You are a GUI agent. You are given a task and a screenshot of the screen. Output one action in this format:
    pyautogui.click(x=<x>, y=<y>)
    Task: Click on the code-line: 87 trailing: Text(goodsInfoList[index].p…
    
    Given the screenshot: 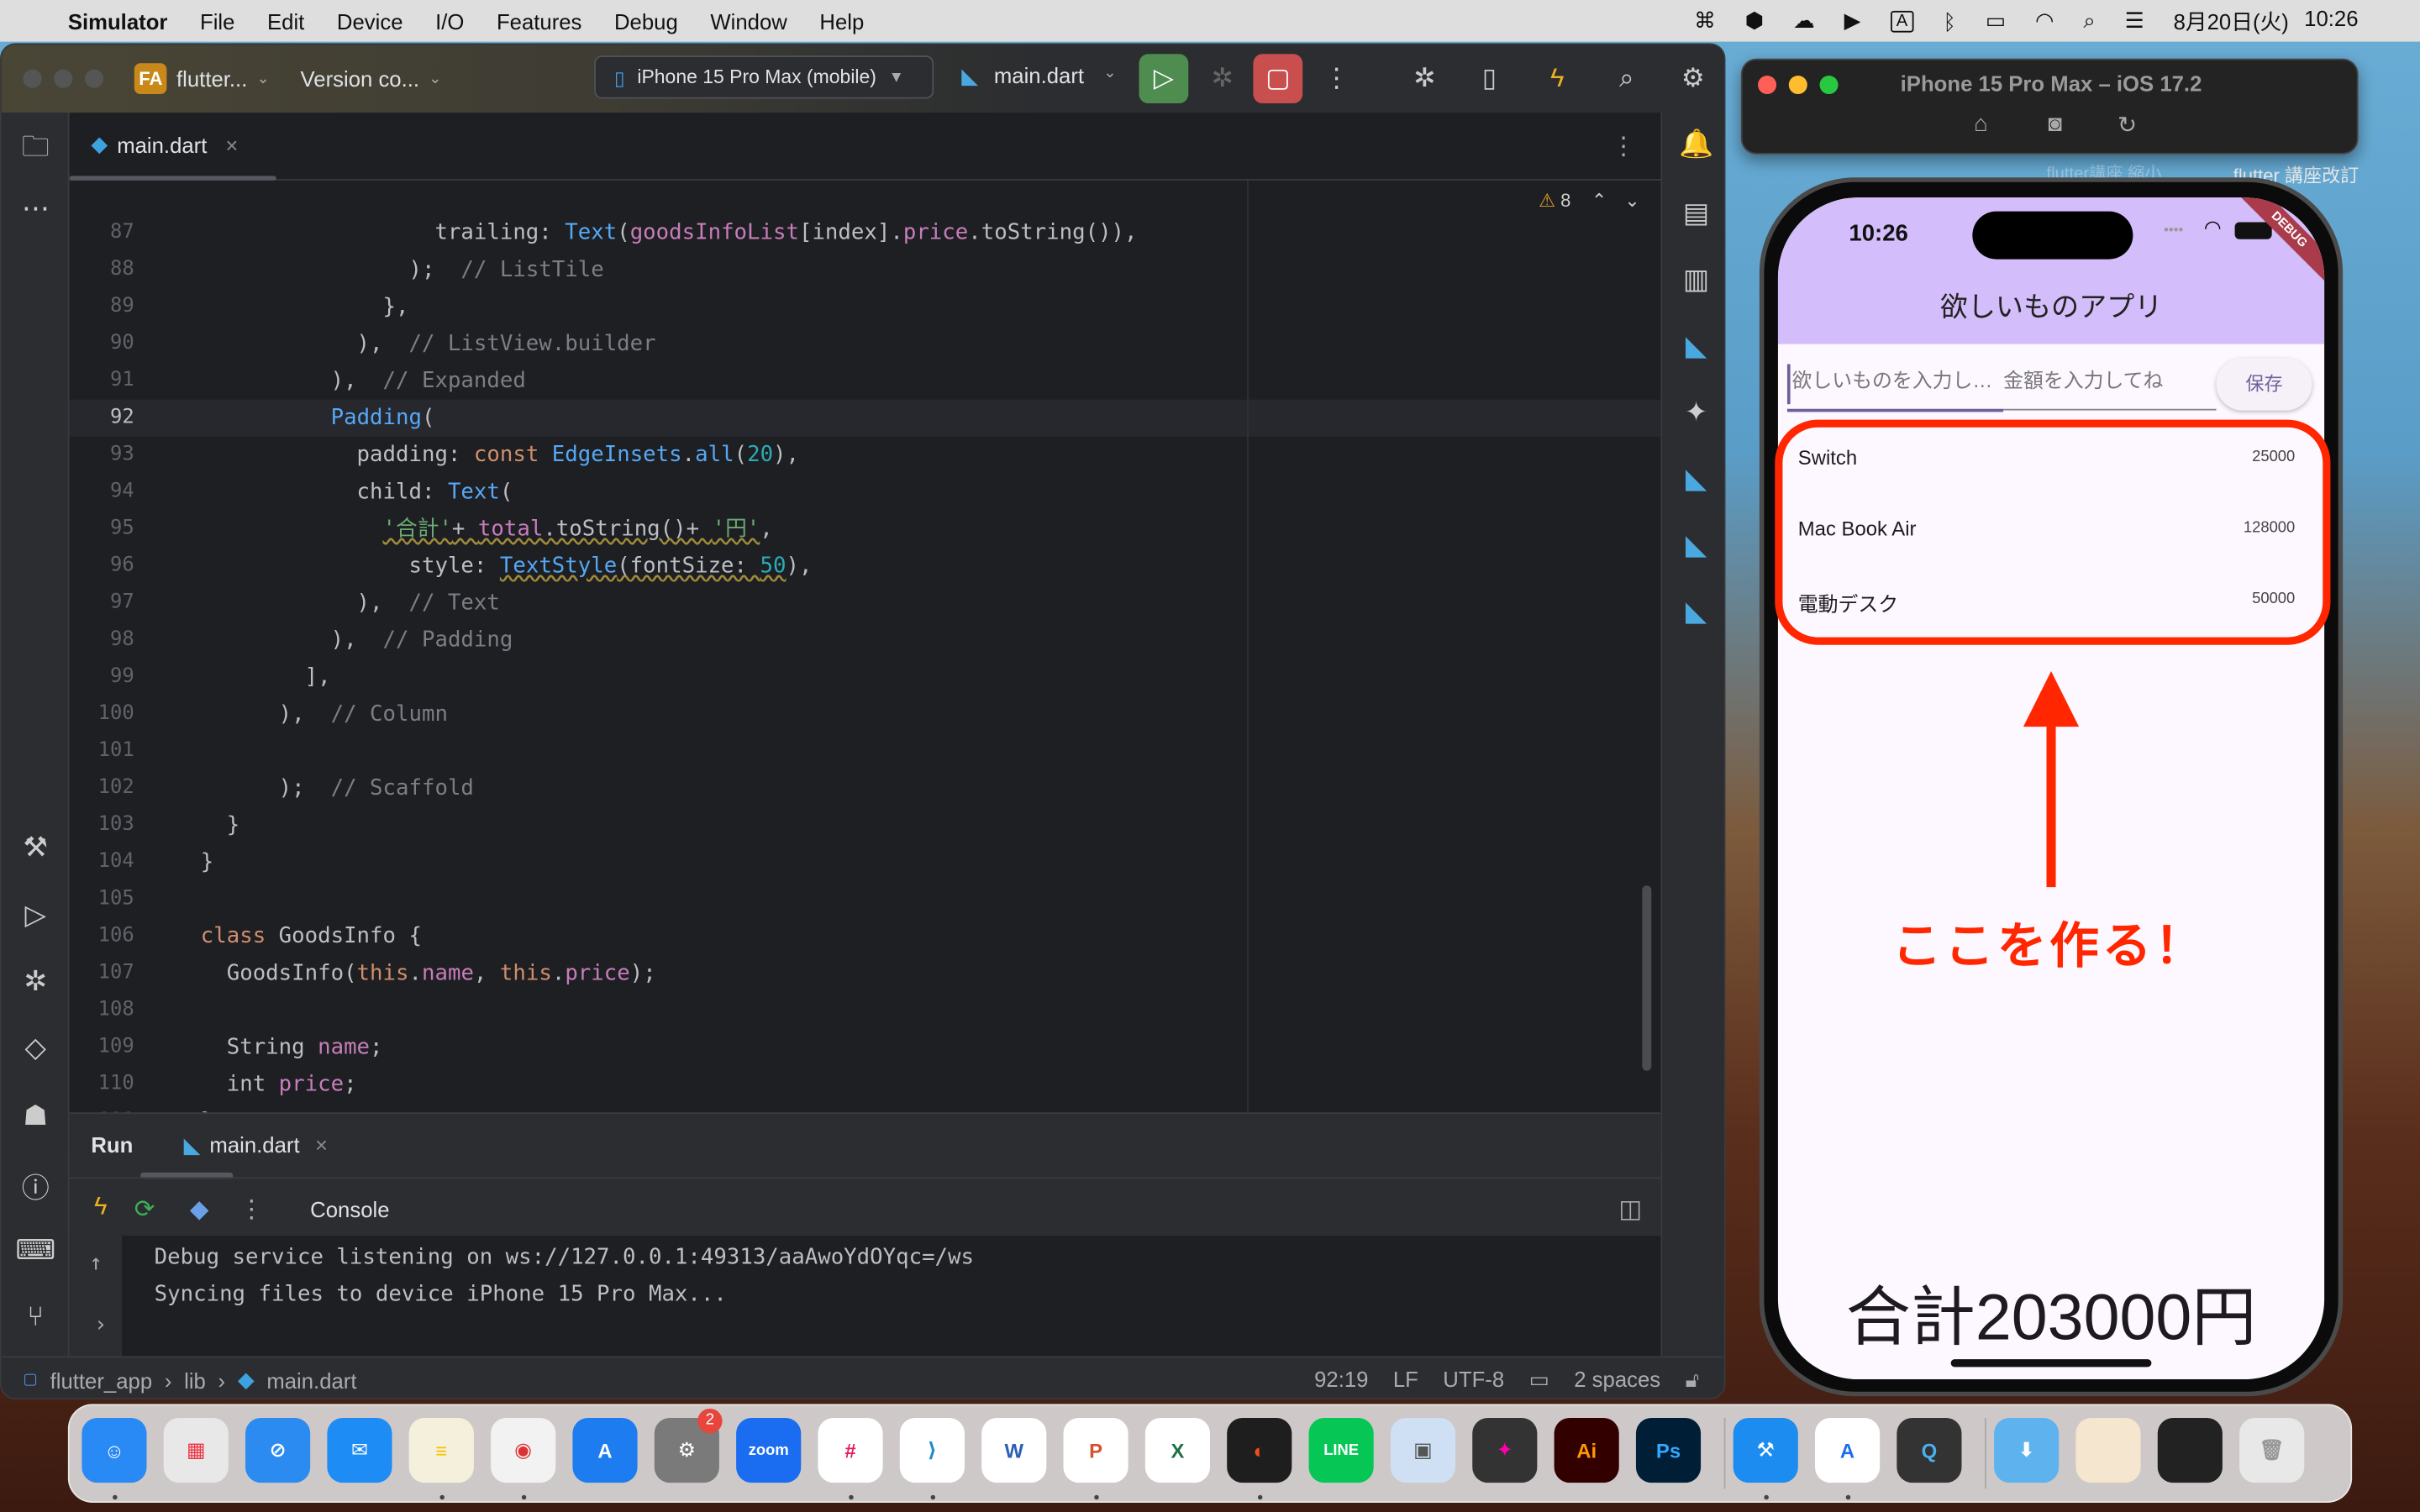 What is the action you would take?
    pyautogui.click(x=866, y=232)
    